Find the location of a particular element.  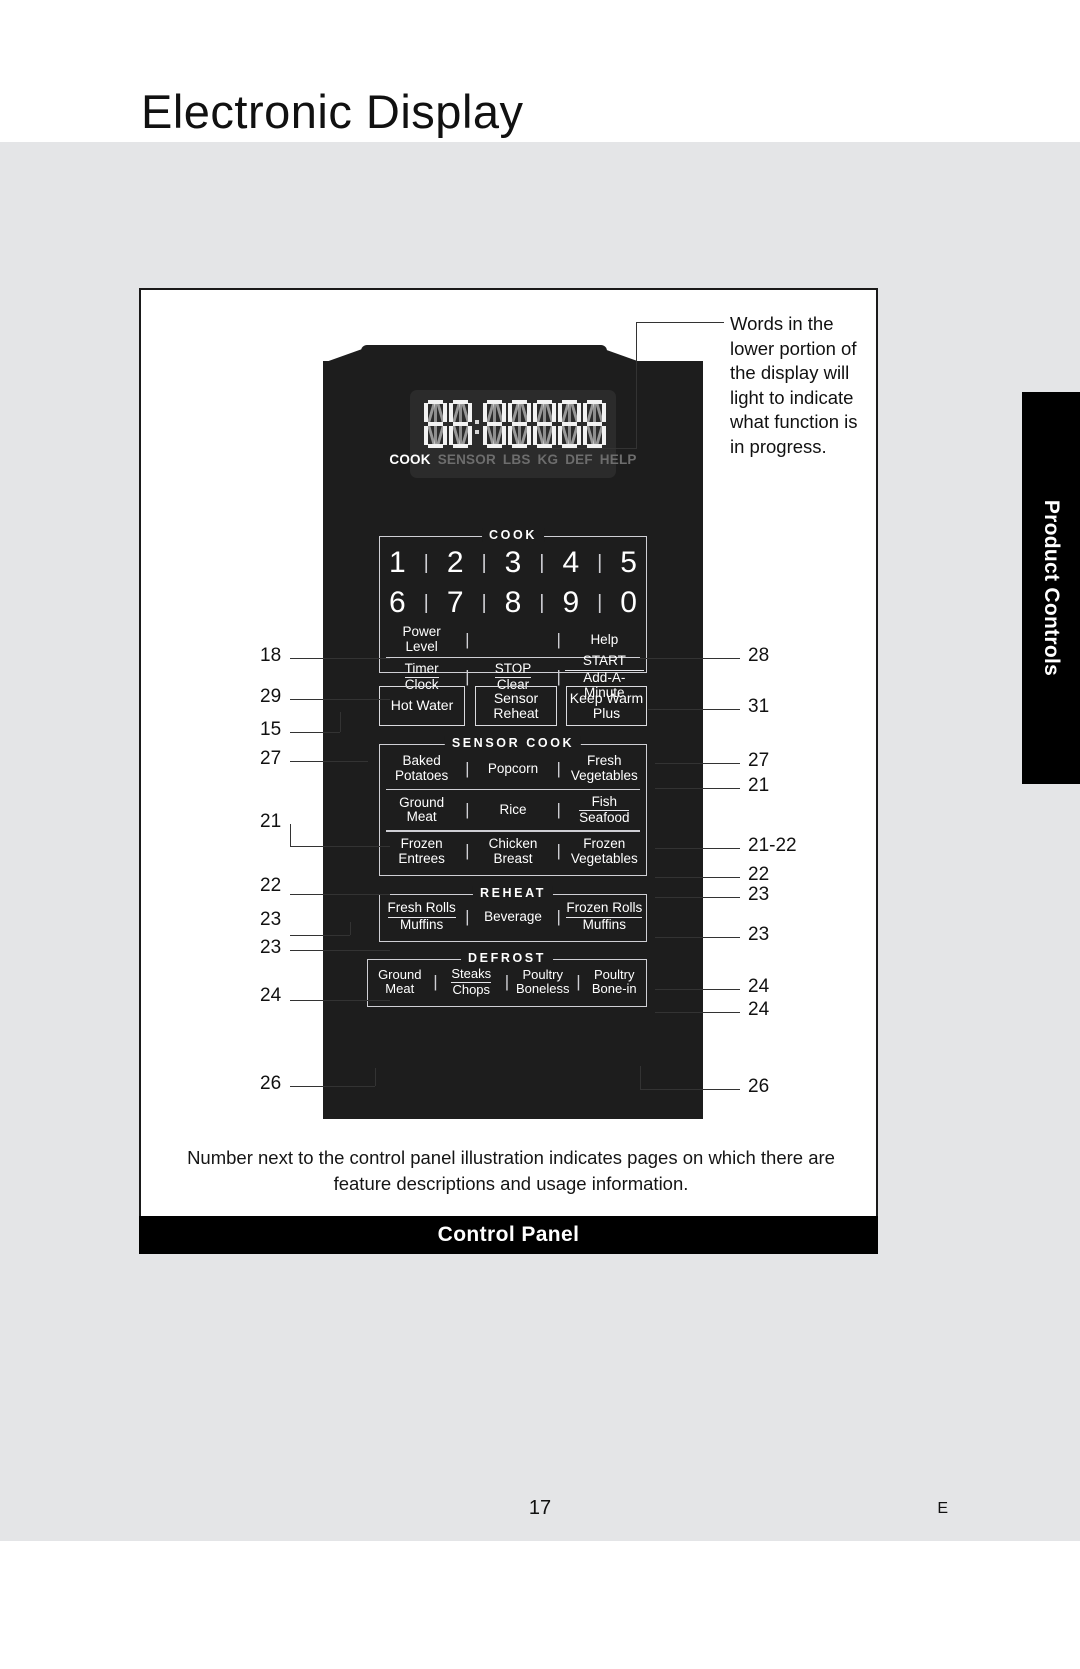

callout-23-right-b: 23 is located at coordinates (759, 934).